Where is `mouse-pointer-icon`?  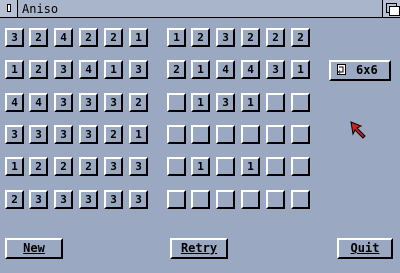
mouse-pointer-icon is located at coordinates (358, 130).